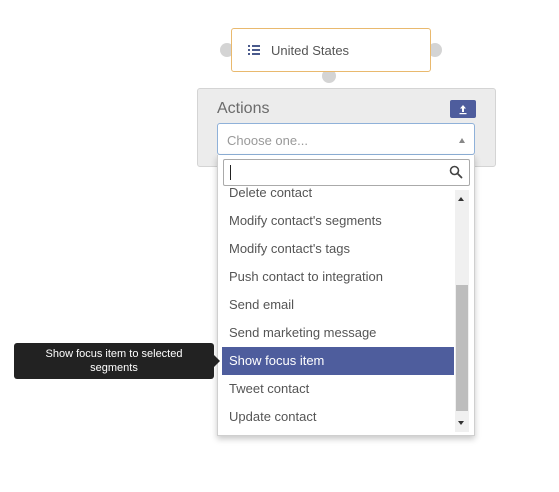 This screenshot has width=559, height=492. I want to click on upload-button, so click(463, 109).